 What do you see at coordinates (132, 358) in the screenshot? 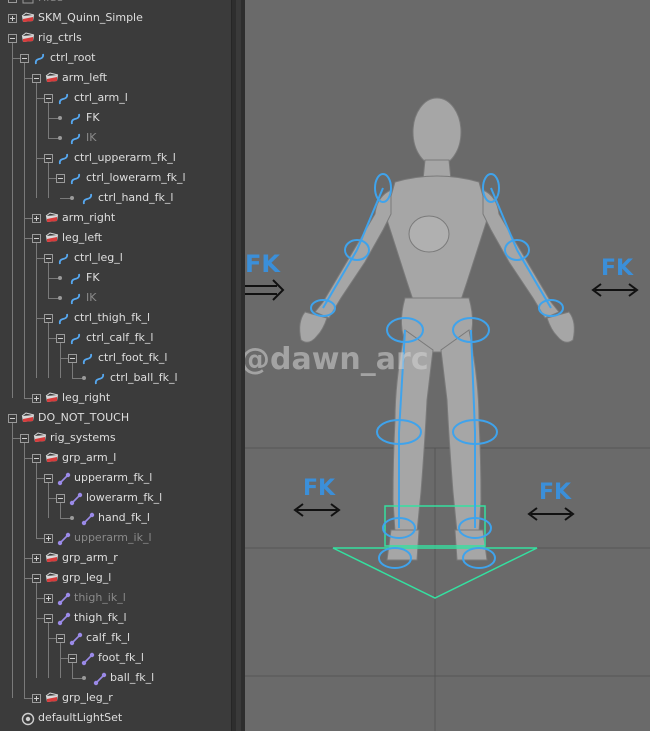
I see `outliner-item: ctrl_foot_fk_l` at bounding box center [132, 358].